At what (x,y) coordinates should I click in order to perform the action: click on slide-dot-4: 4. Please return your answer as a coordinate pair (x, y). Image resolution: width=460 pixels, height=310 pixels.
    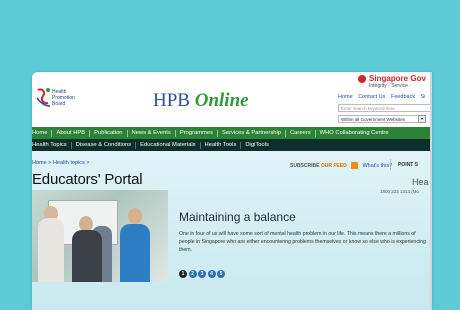
    Looking at the image, I should click on (211, 274).